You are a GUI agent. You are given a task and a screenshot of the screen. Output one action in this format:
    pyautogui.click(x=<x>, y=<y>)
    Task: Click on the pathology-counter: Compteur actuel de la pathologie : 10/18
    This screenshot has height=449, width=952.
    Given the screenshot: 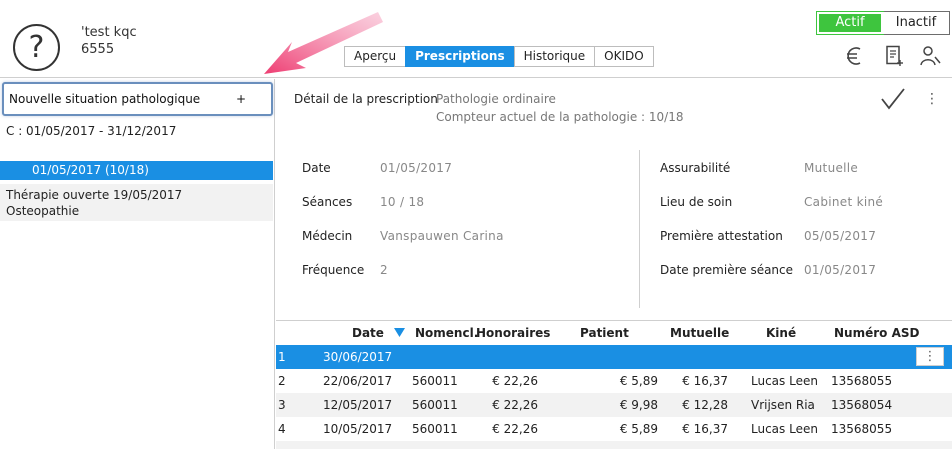 What is the action you would take?
    pyautogui.click(x=560, y=117)
    